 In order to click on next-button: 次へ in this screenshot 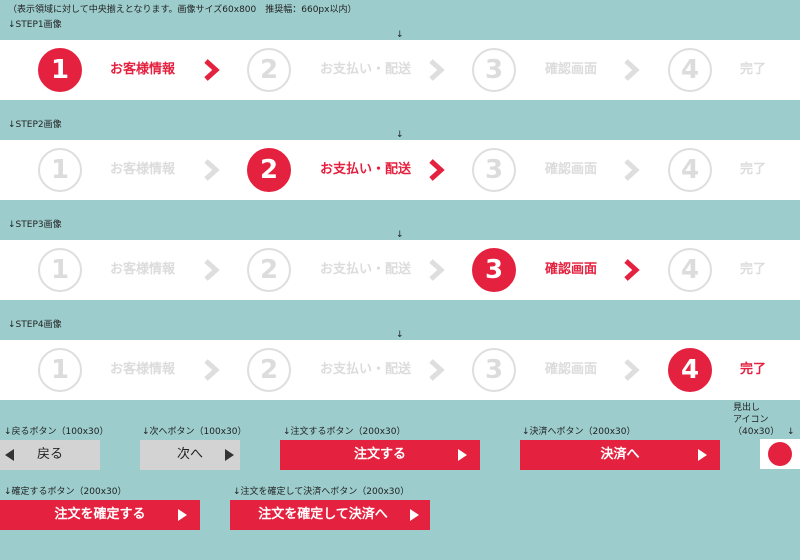, I will do `click(190, 455)`.